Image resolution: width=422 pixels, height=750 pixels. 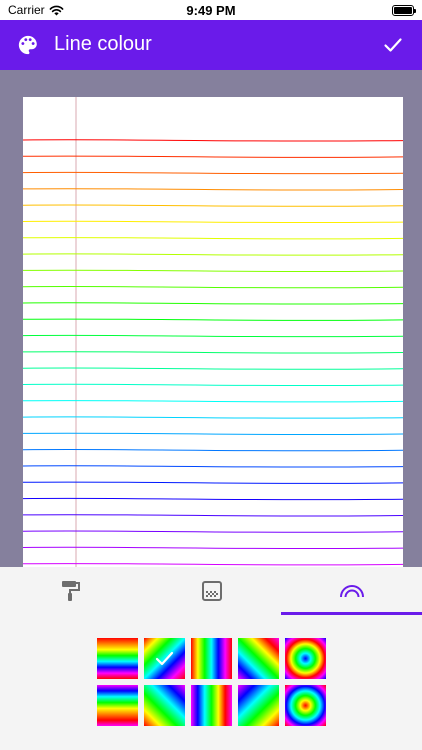 What do you see at coordinates (393, 45) in the screenshot?
I see `checkmark-icon` at bounding box center [393, 45].